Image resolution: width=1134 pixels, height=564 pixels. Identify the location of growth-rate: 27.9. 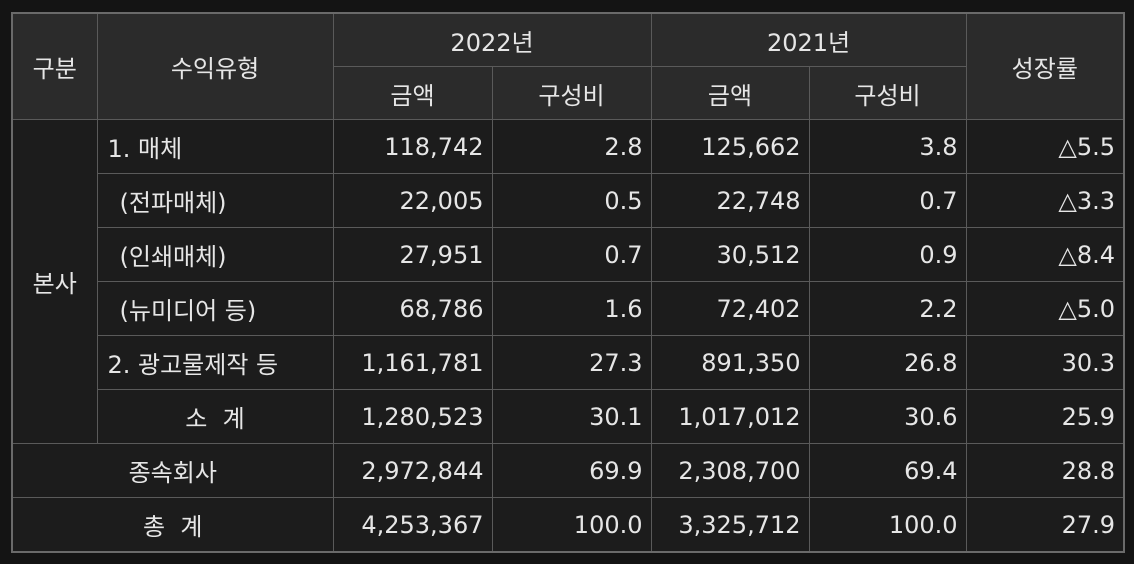
(1045, 525).